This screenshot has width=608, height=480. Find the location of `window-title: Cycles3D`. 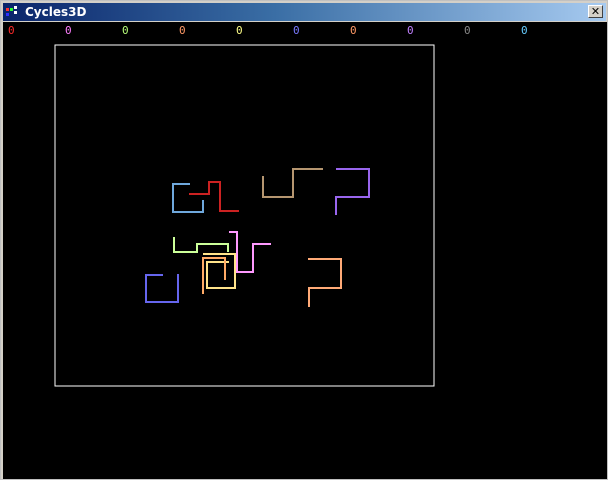

window-title: Cycles3D is located at coordinates (56, 12).